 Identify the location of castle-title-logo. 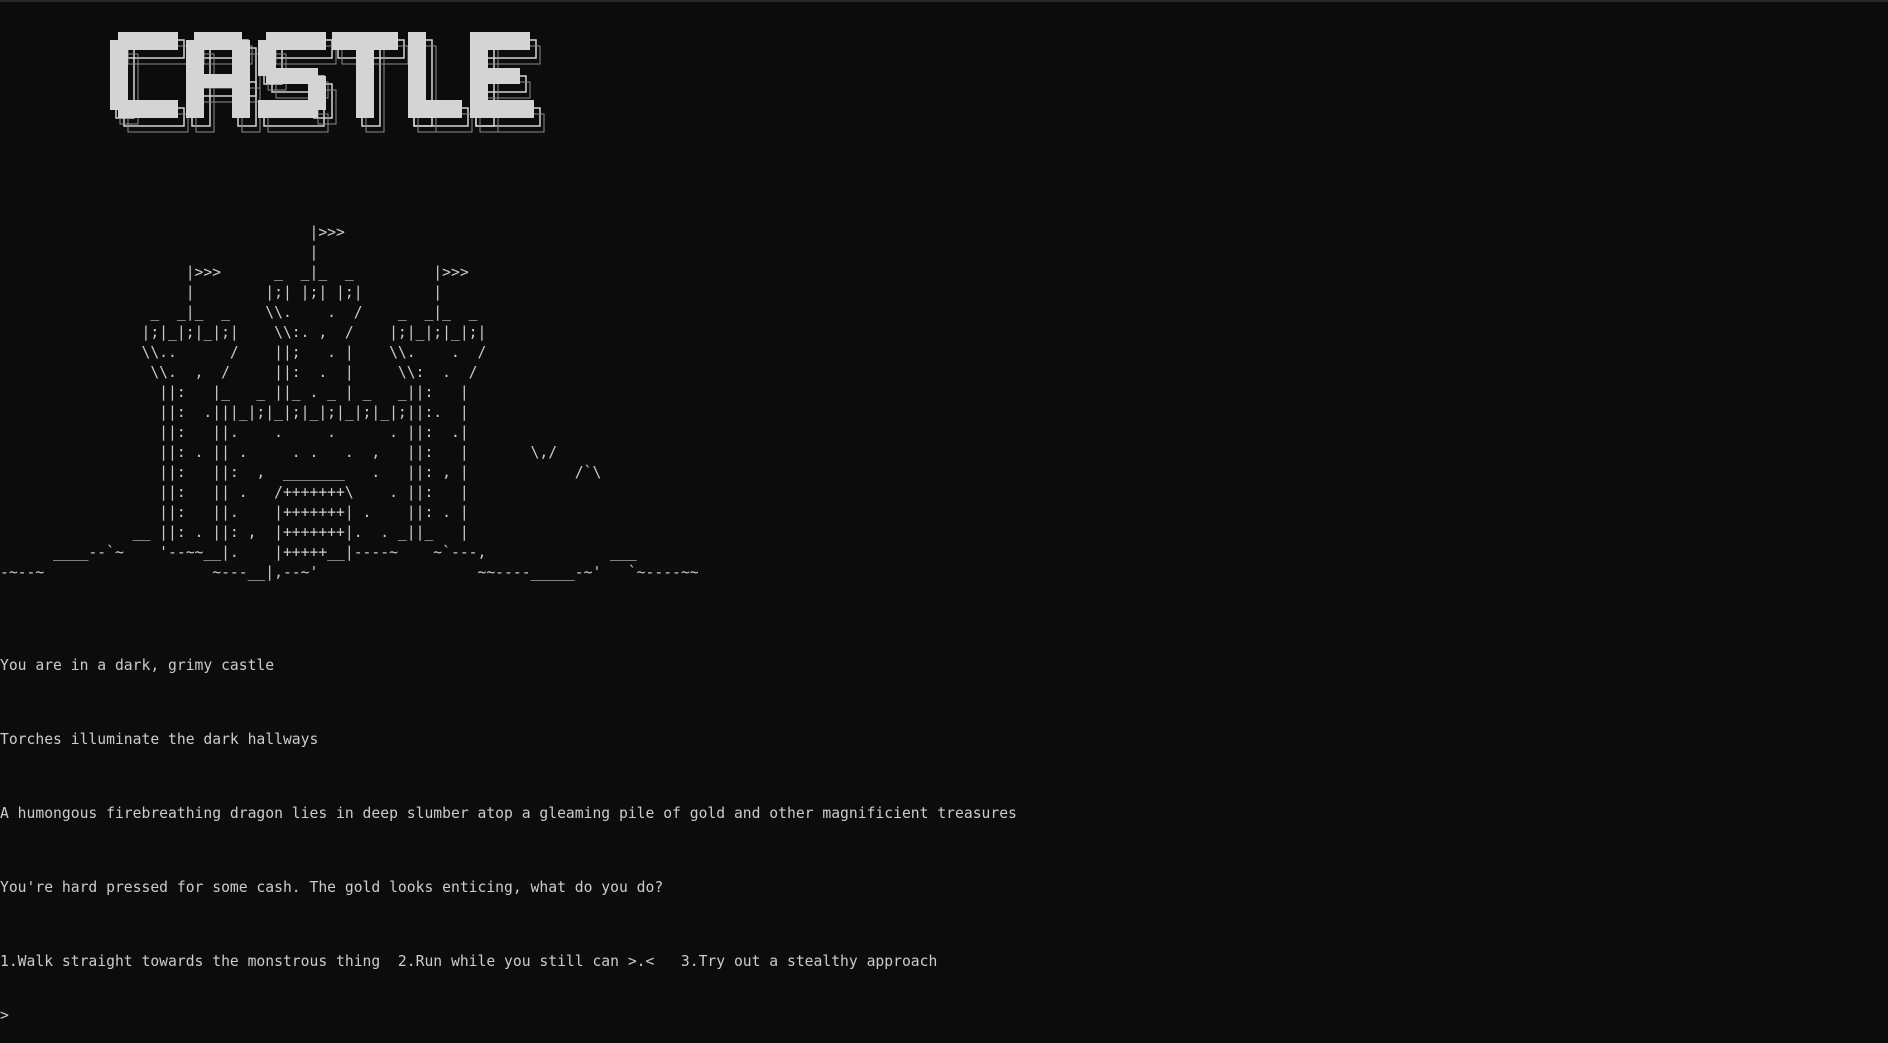
(327, 82).